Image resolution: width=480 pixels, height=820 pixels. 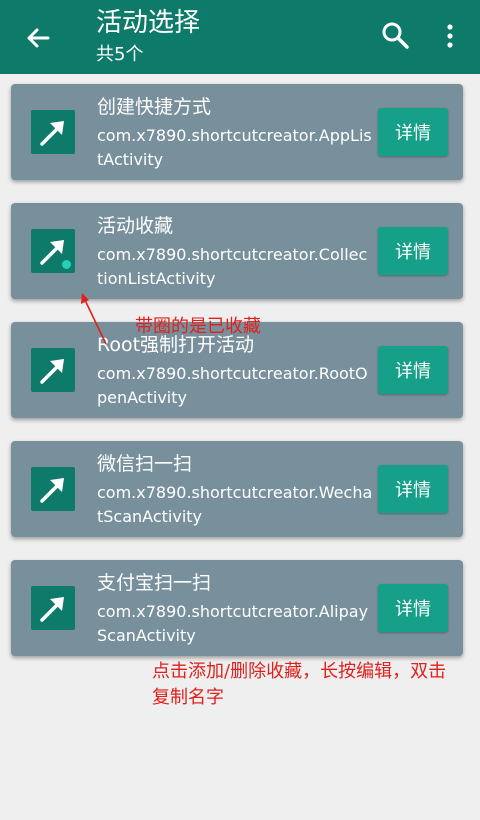 I want to click on more-vert-icon, so click(x=450, y=36).